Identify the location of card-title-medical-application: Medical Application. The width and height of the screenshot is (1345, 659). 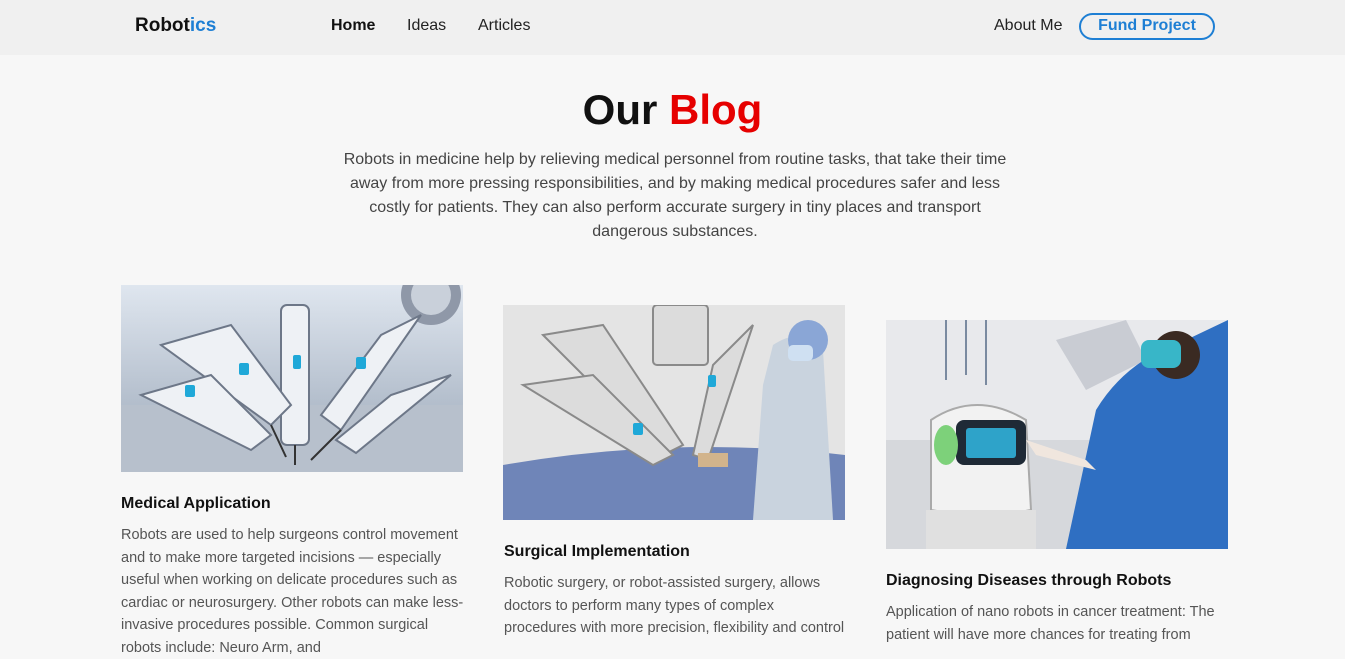
(196, 504).